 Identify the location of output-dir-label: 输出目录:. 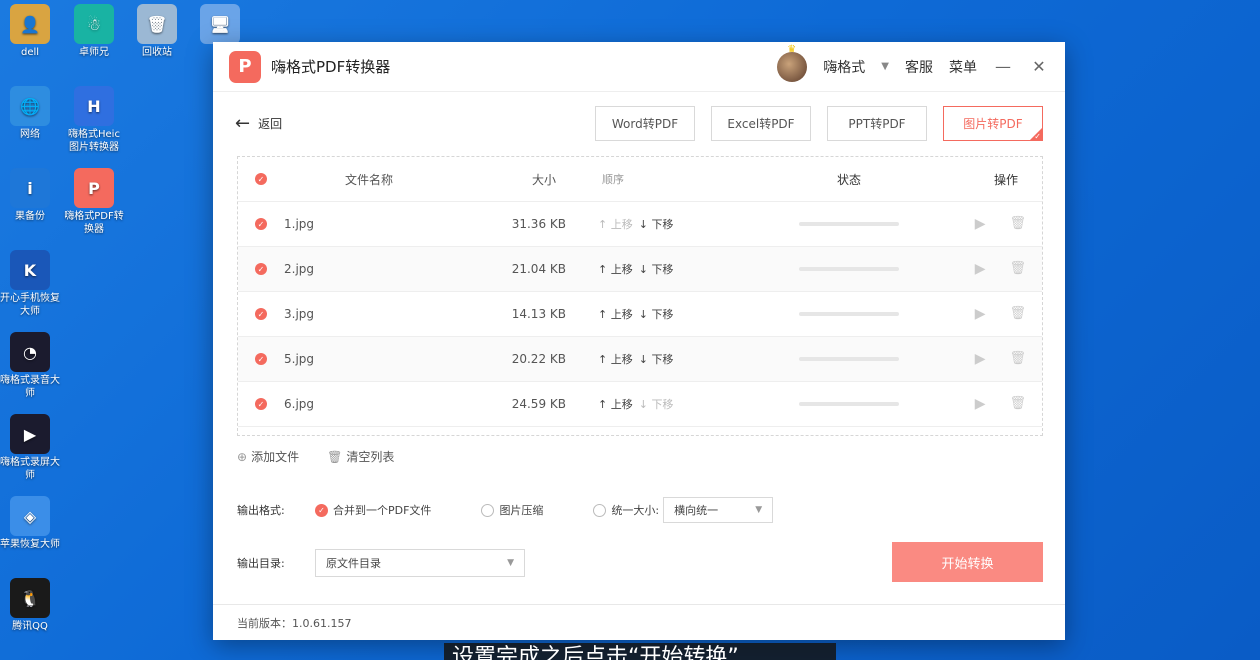
(261, 563).